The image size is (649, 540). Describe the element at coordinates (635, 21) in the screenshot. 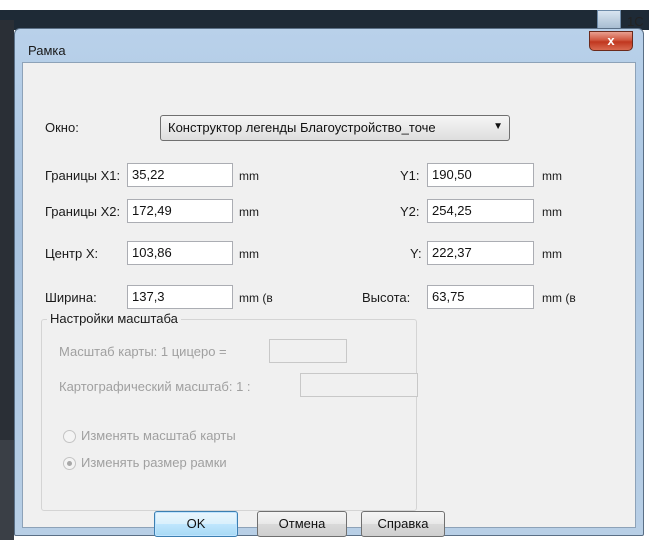

I see `taskbar-app-label: 1C` at that location.